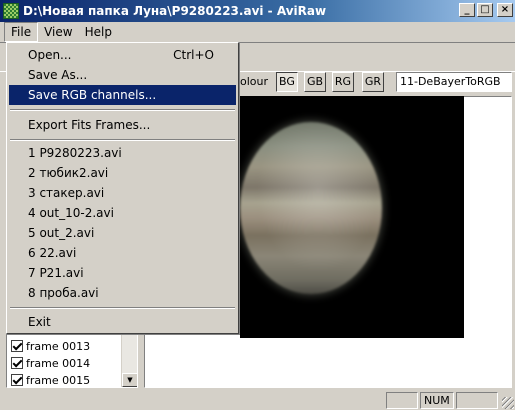 The image size is (515, 410). Describe the element at coordinates (373, 82) in the screenshot. I see `bayer-gr-button: GR` at that location.